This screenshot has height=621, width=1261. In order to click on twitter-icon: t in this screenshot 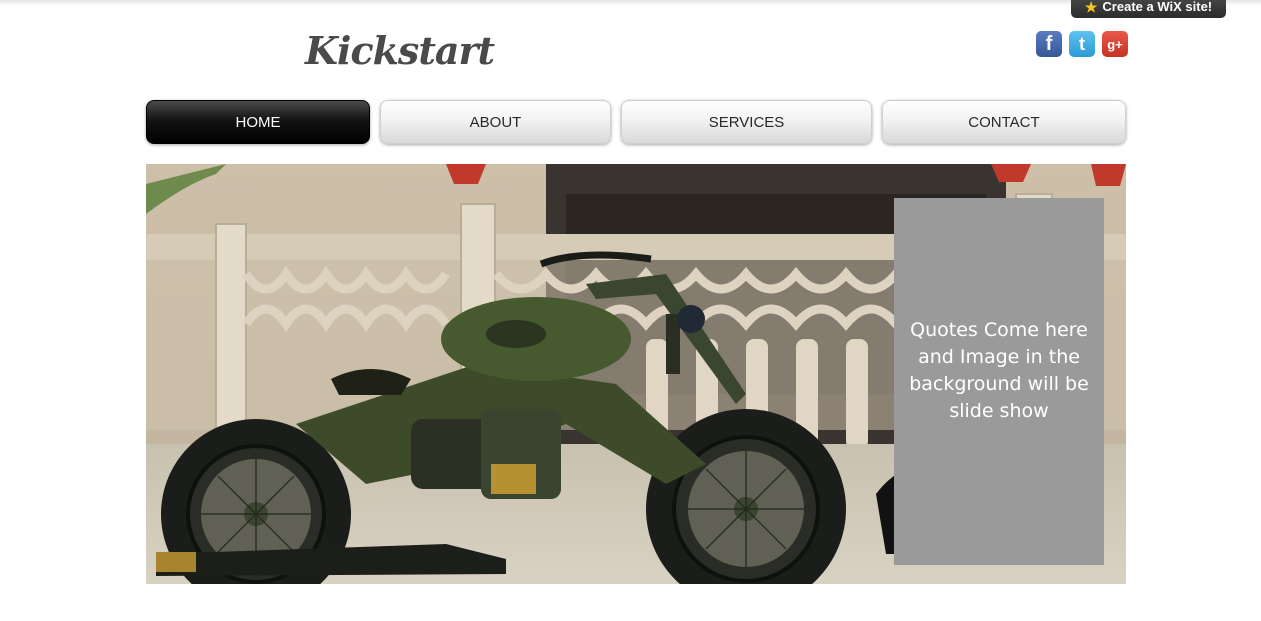, I will do `click(1082, 44)`.